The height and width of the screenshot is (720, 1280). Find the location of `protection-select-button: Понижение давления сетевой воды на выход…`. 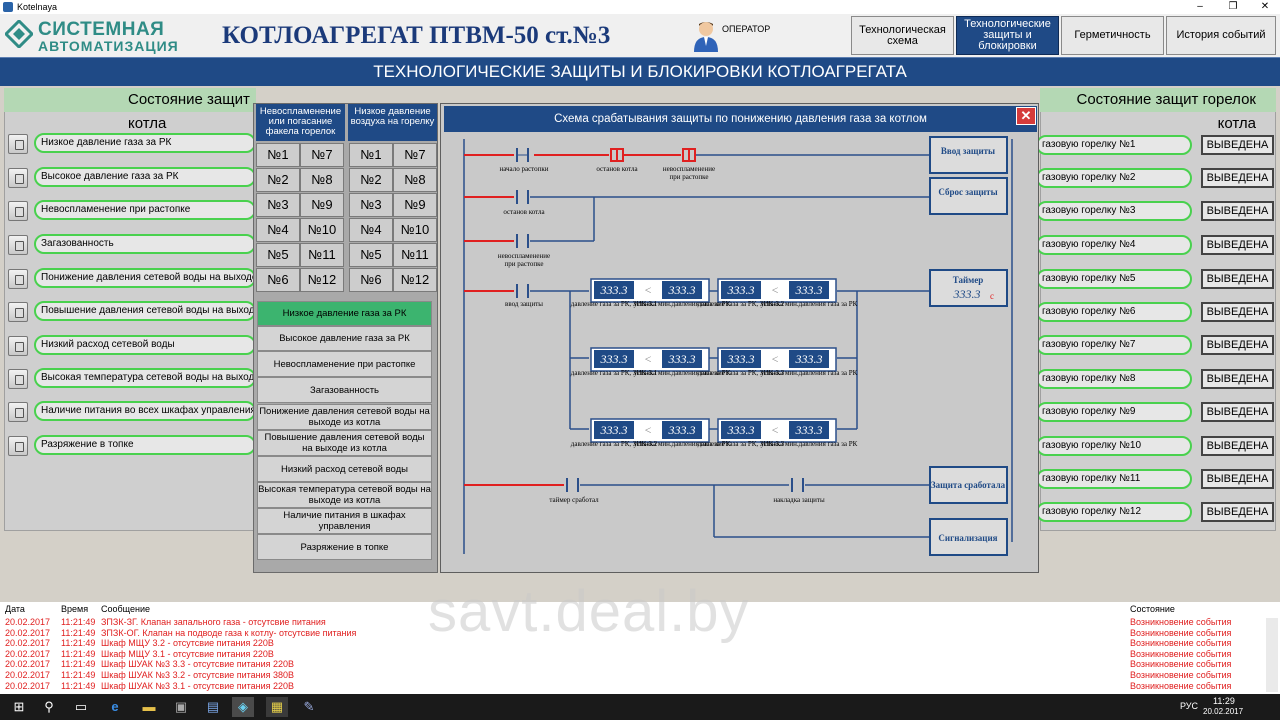

protection-select-button: Понижение давления сетевой воды на выход… is located at coordinates (344, 417).